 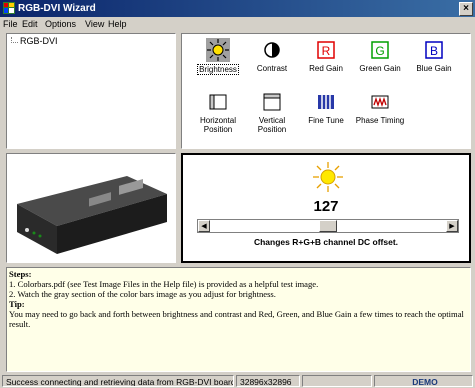 I want to click on tool-label: Fine Tune, so click(x=326, y=120).